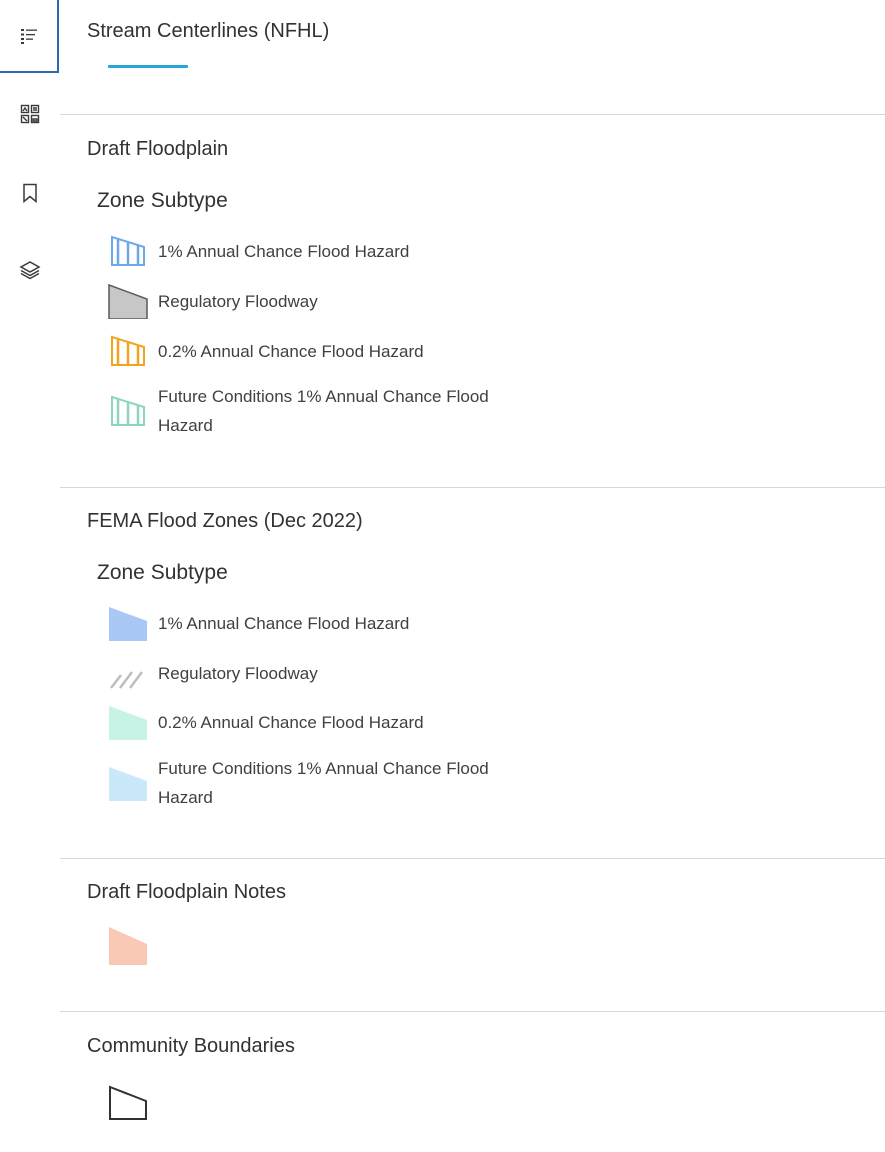 The image size is (885, 1152). Describe the element at coordinates (126, 680) in the screenshot. I see `diagonal-hatch-symbol` at that location.